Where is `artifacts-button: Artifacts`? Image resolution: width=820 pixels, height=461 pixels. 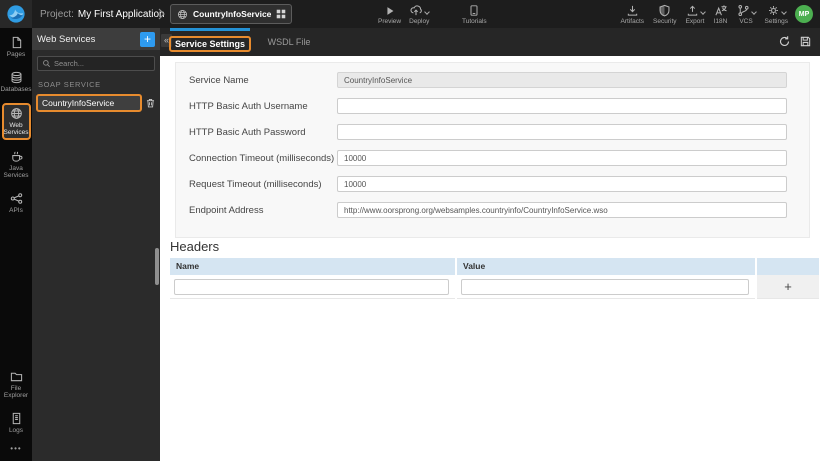 artifacts-button: Artifacts is located at coordinates (632, 14).